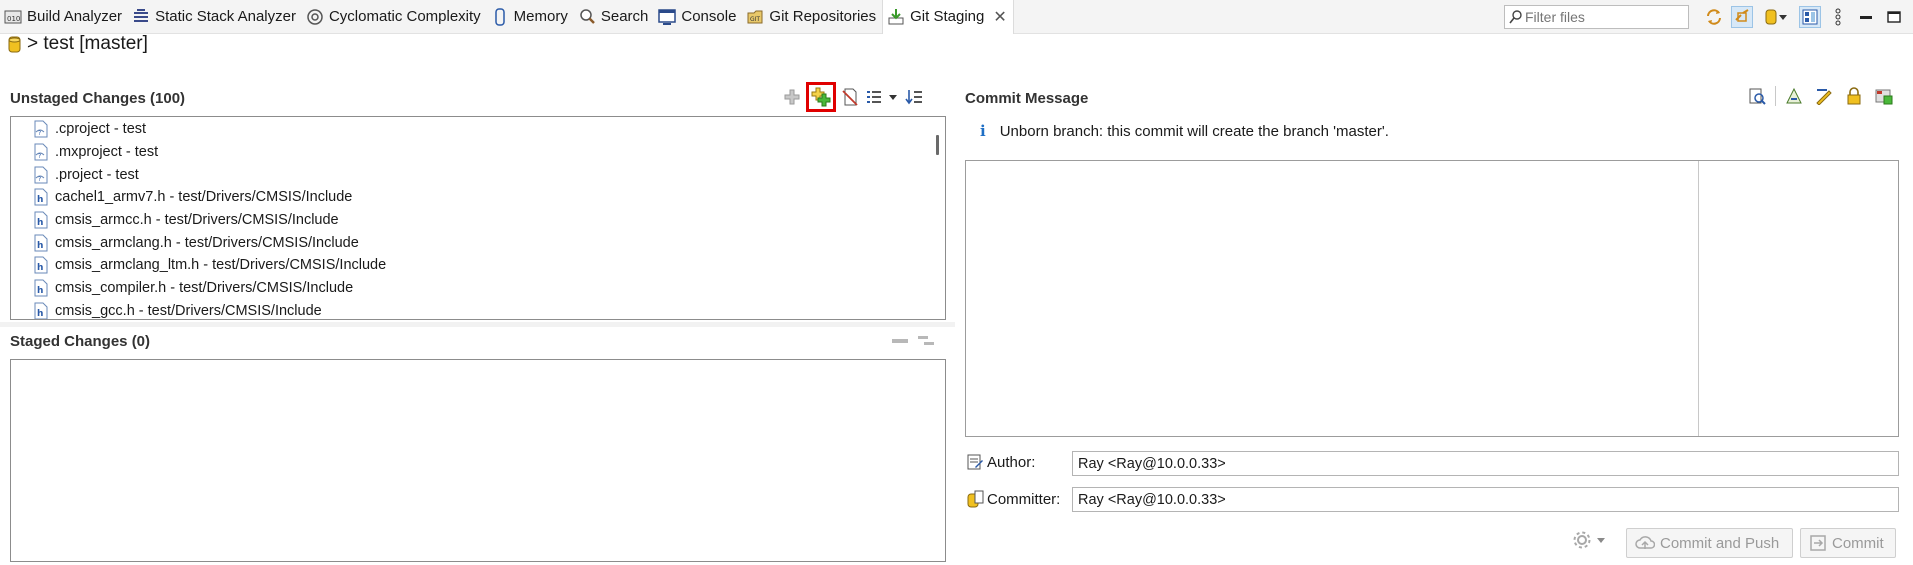  I want to click on switch-repository-button, so click(1776, 17).